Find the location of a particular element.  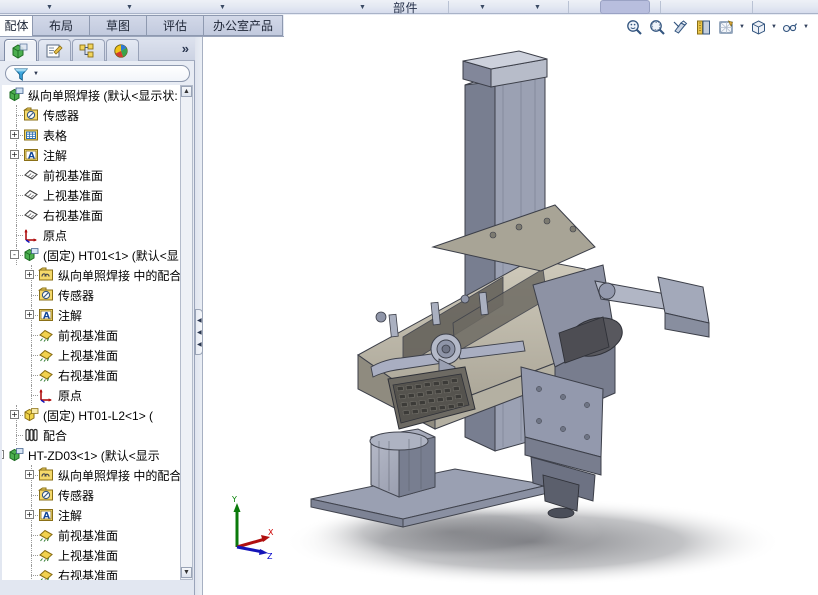

tab-assembly-label: 配体 is located at coordinates (16, 26).